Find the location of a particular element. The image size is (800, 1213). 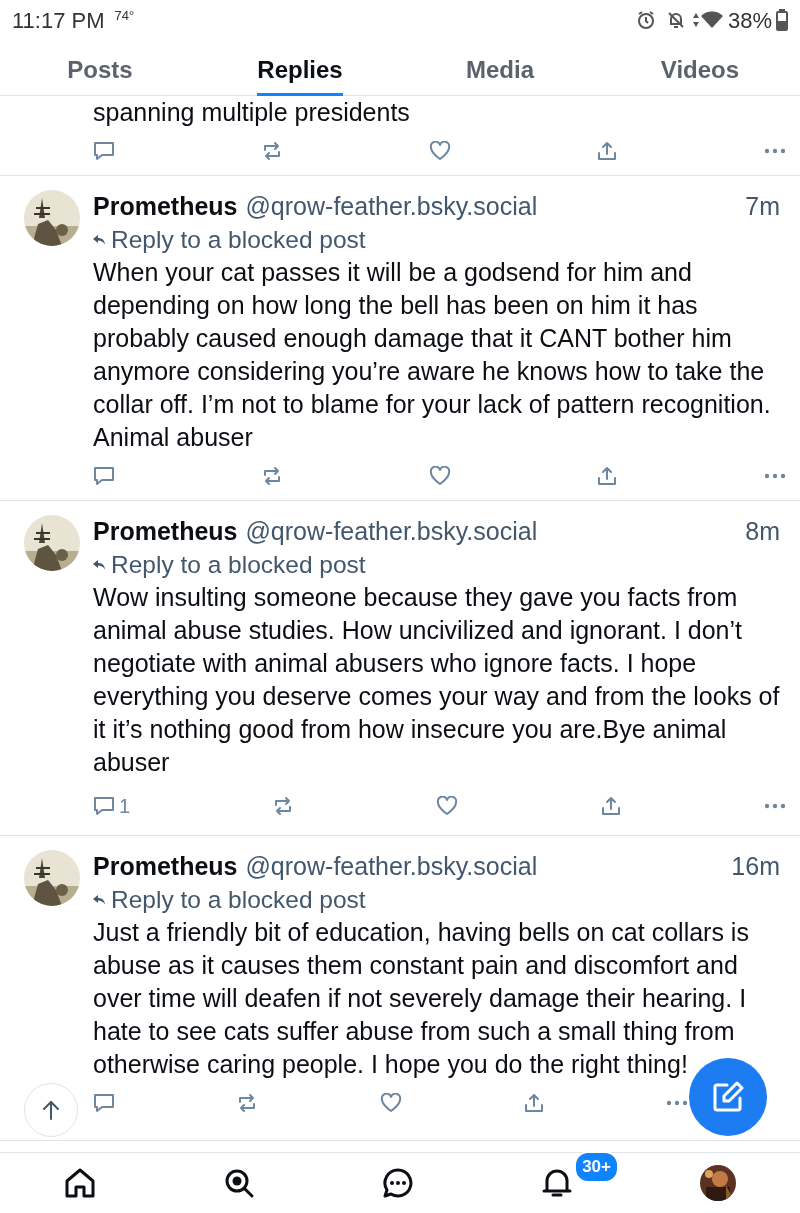

clock-time: 11:17 PM is located at coordinates (58, 20).